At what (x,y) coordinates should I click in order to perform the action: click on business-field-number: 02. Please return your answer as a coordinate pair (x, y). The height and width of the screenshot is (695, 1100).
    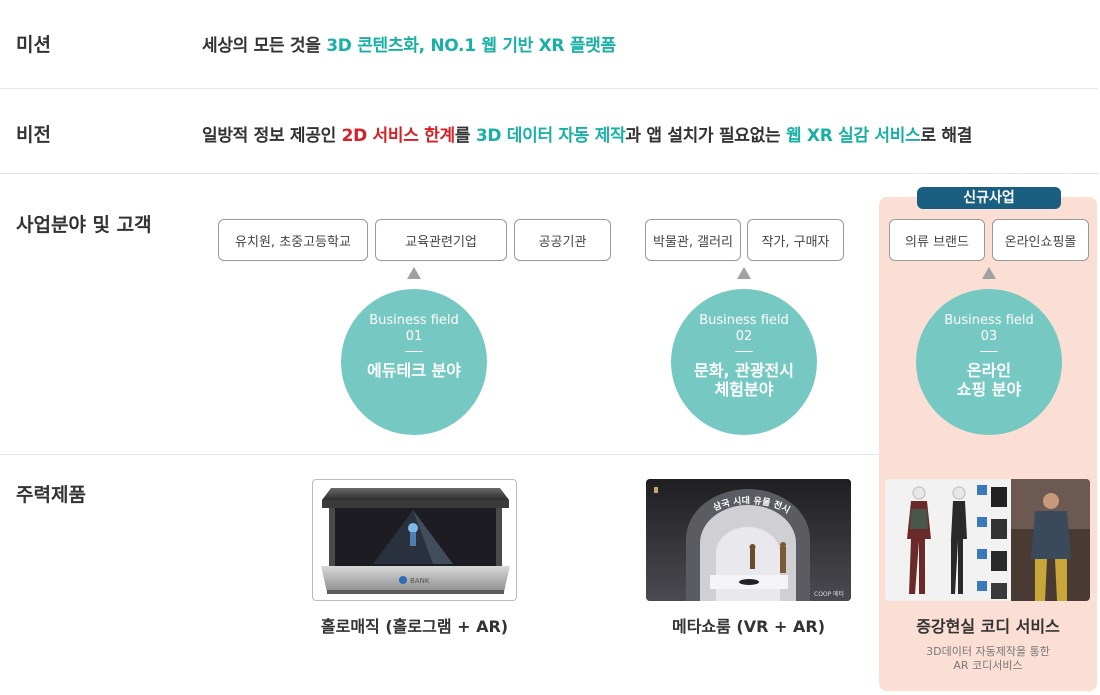
    Looking at the image, I should click on (744, 336).